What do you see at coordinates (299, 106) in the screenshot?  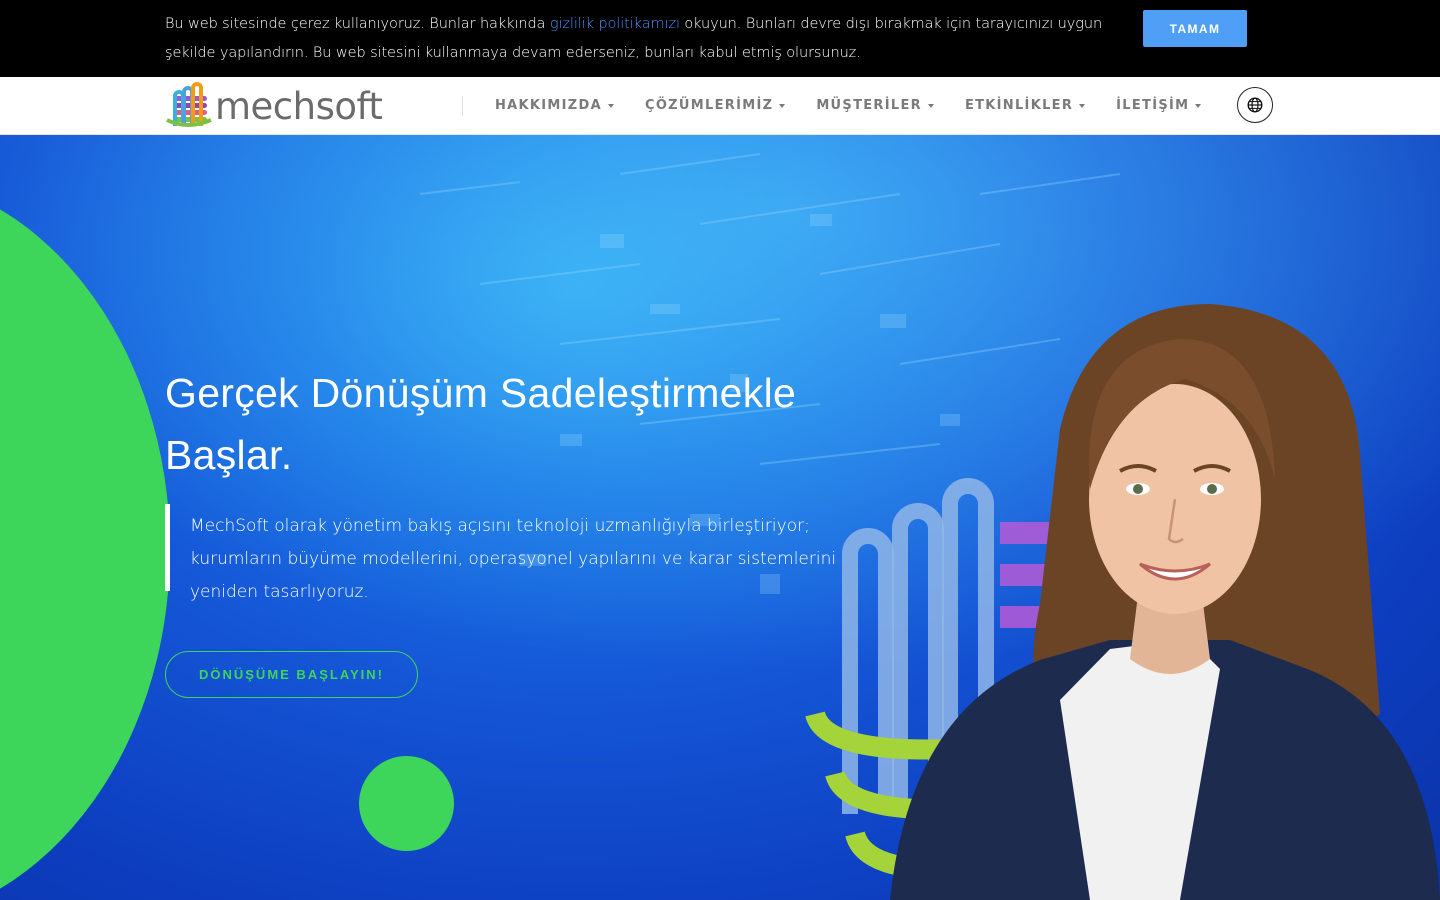 I see `logo-text: mechsoft` at bounding box center [299, 106].